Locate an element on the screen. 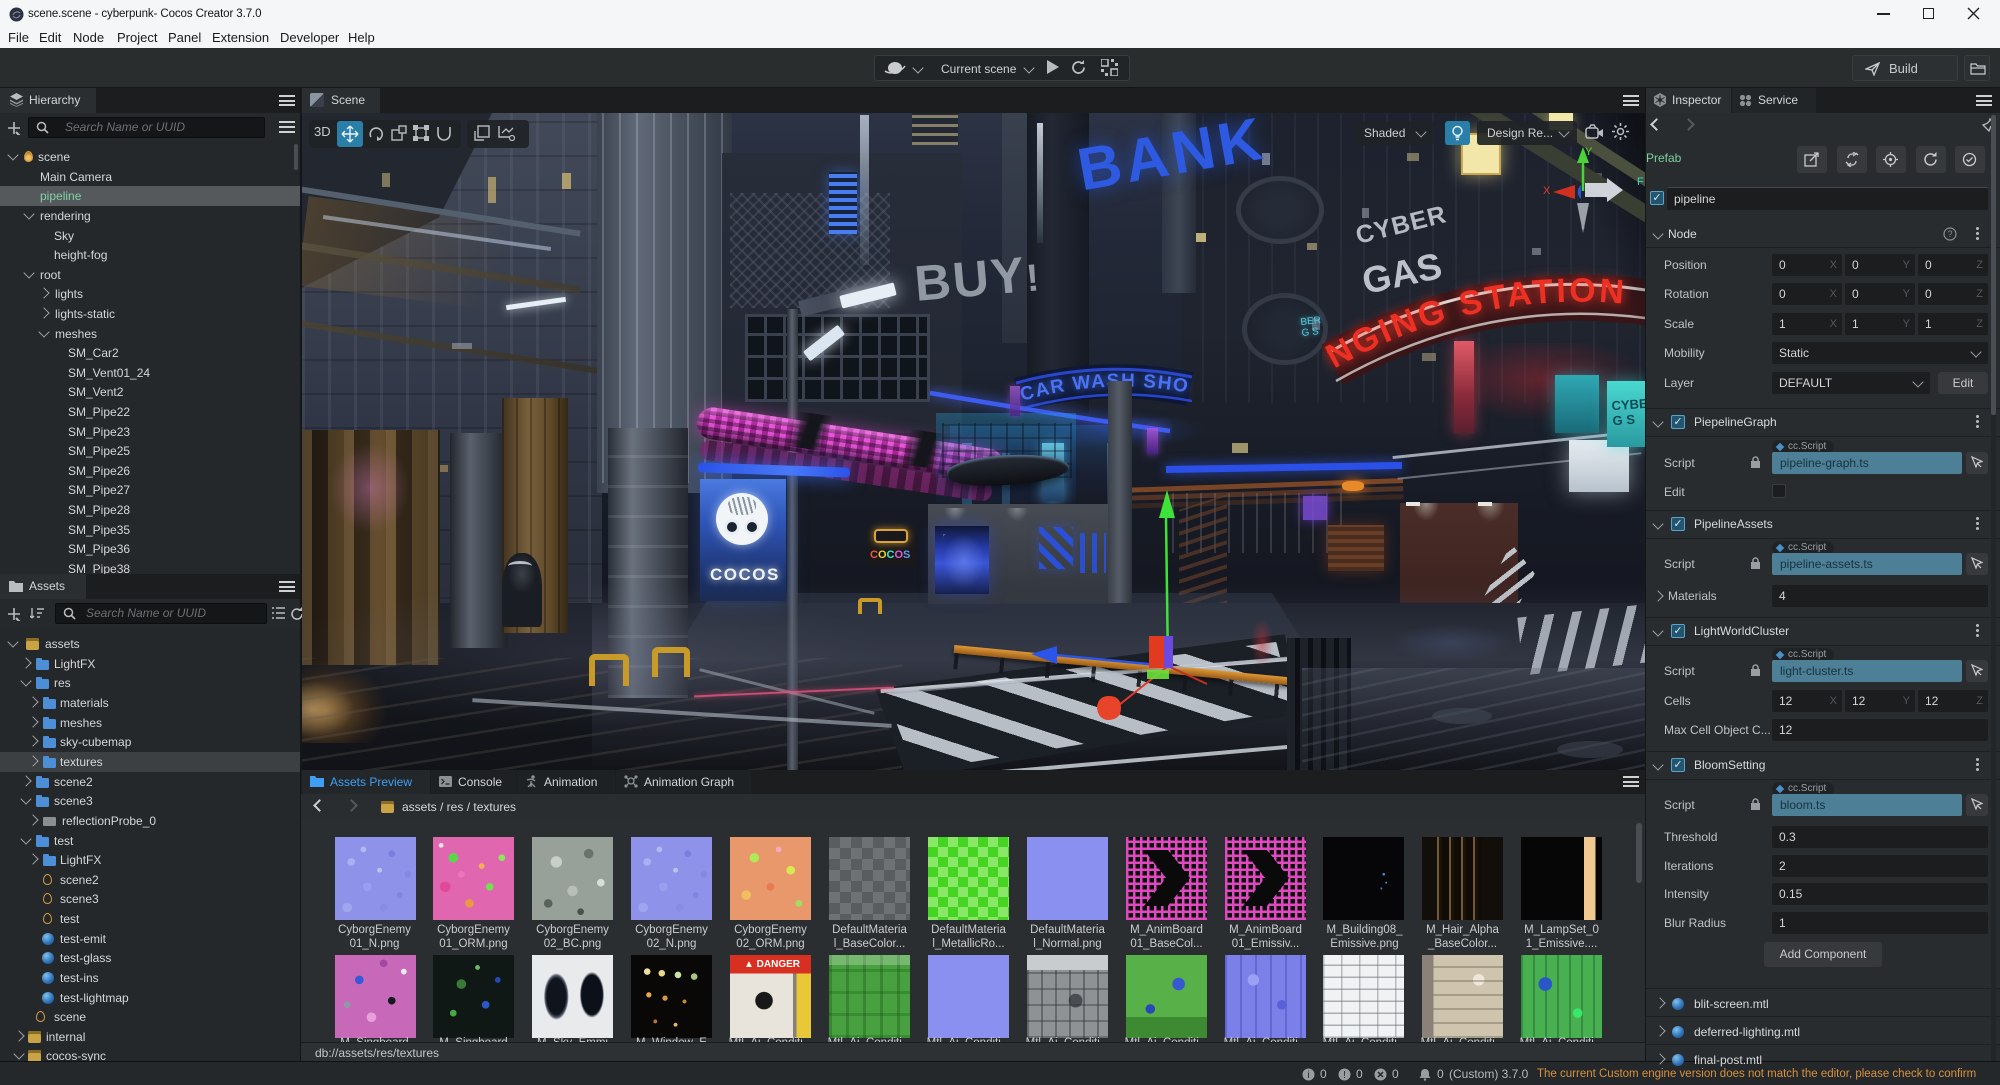  svg-text: F is located at coordinates (1640, 182).